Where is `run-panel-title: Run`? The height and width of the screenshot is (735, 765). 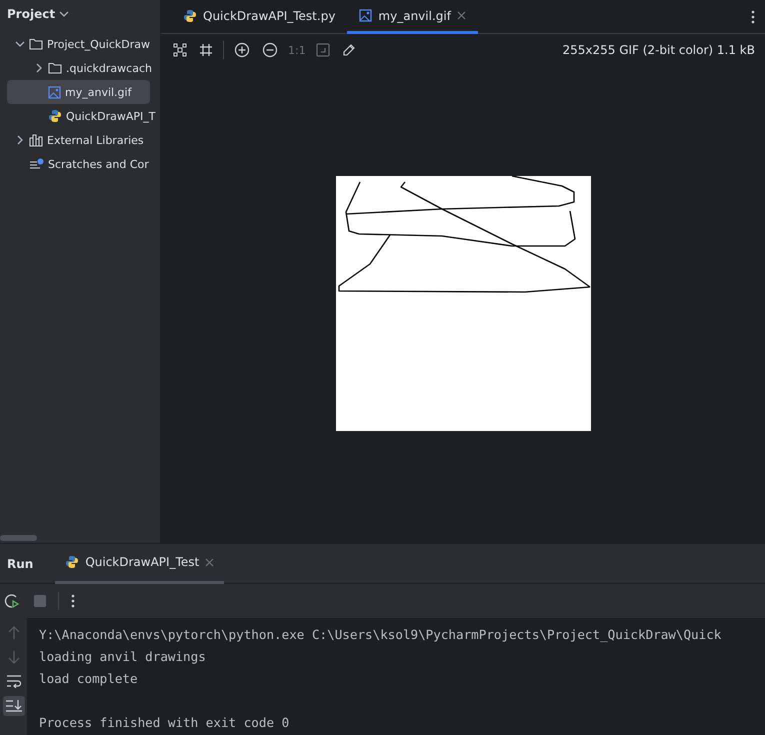
run-panel-title: Run is located at coordinates (20, 563).